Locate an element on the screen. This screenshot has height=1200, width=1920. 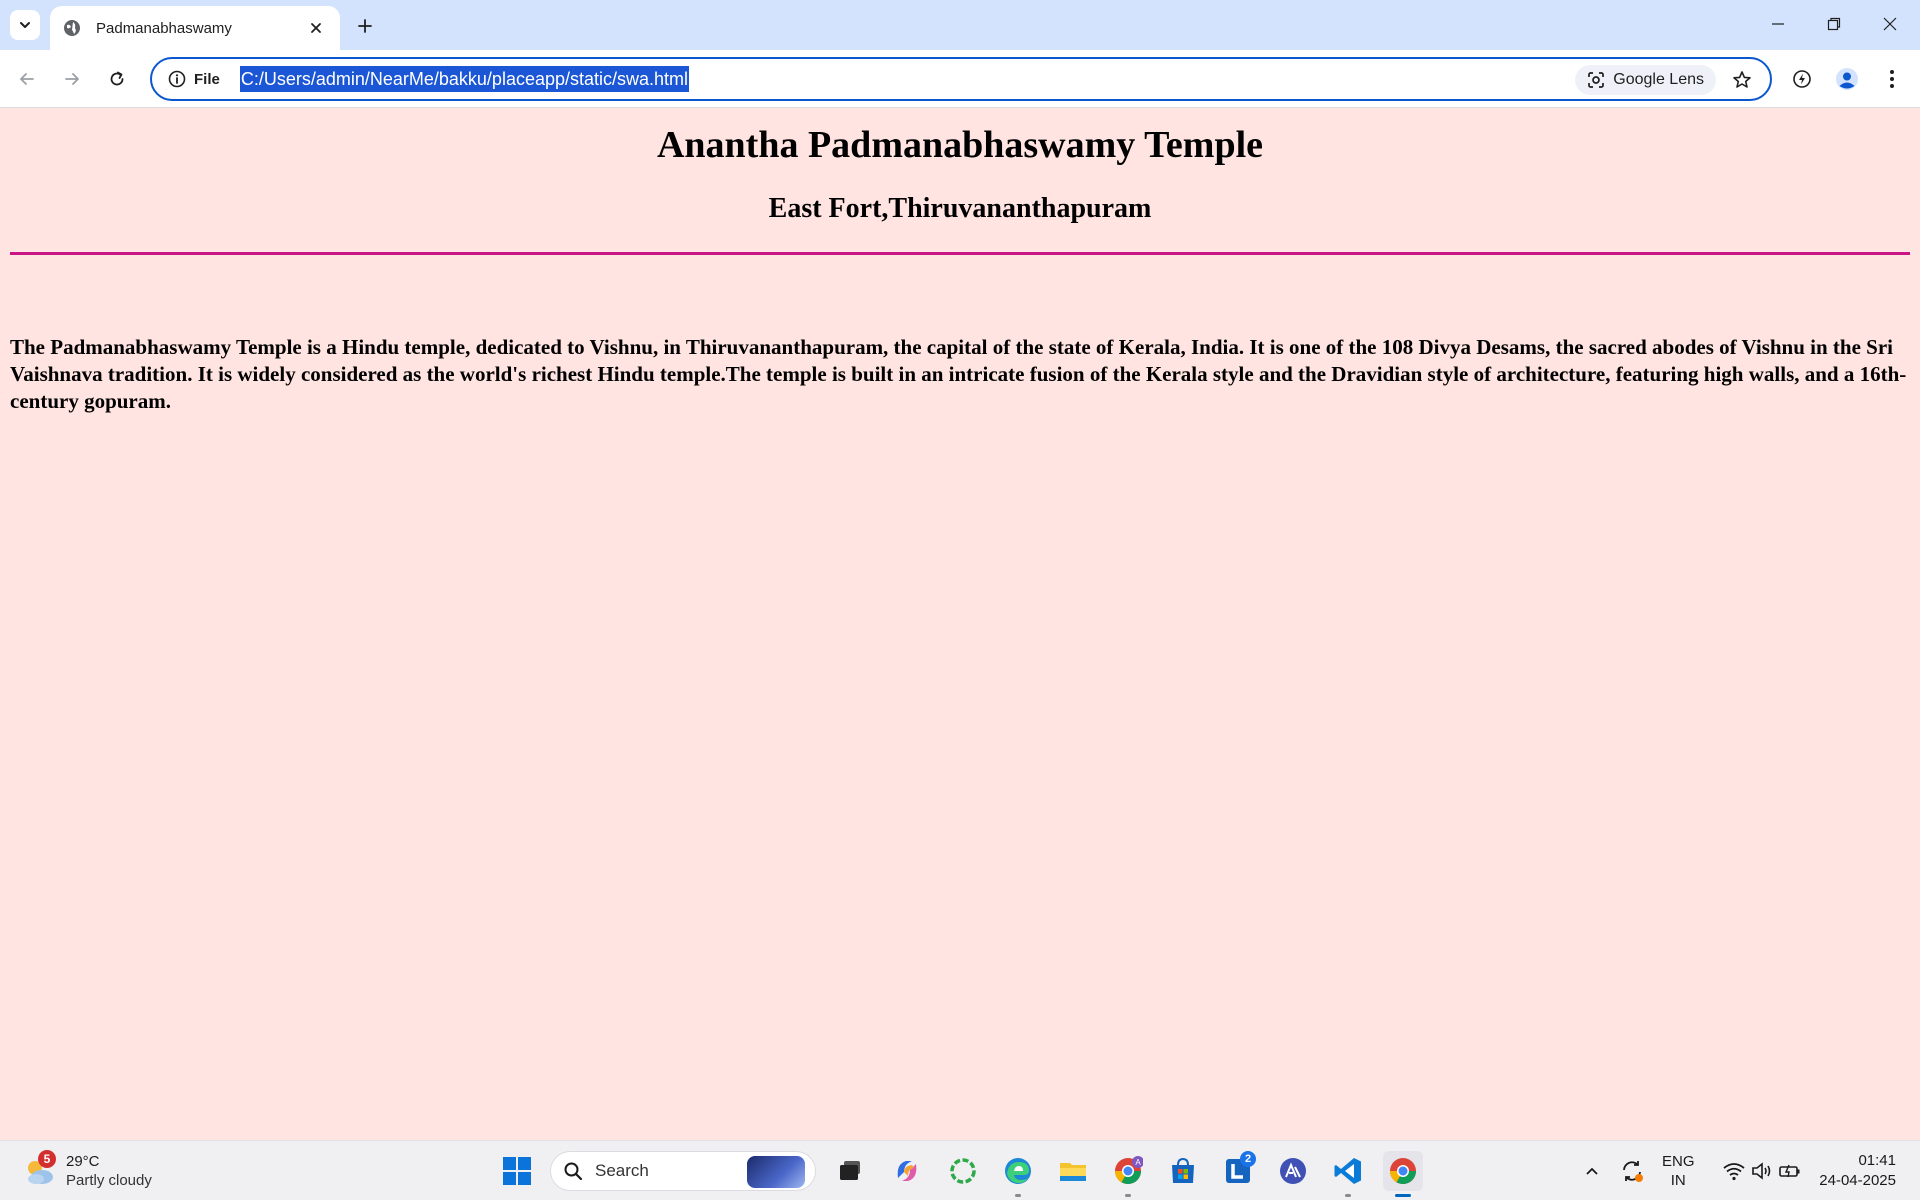
back-button is located at coordinates (27, 79).